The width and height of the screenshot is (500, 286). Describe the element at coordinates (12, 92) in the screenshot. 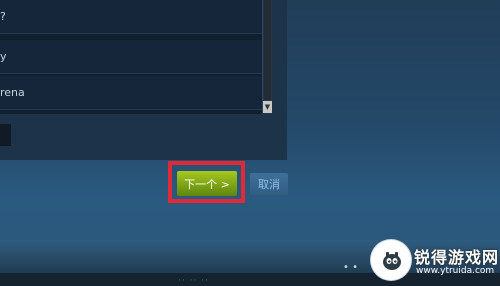

I see `list-item-label: rena` at that location.